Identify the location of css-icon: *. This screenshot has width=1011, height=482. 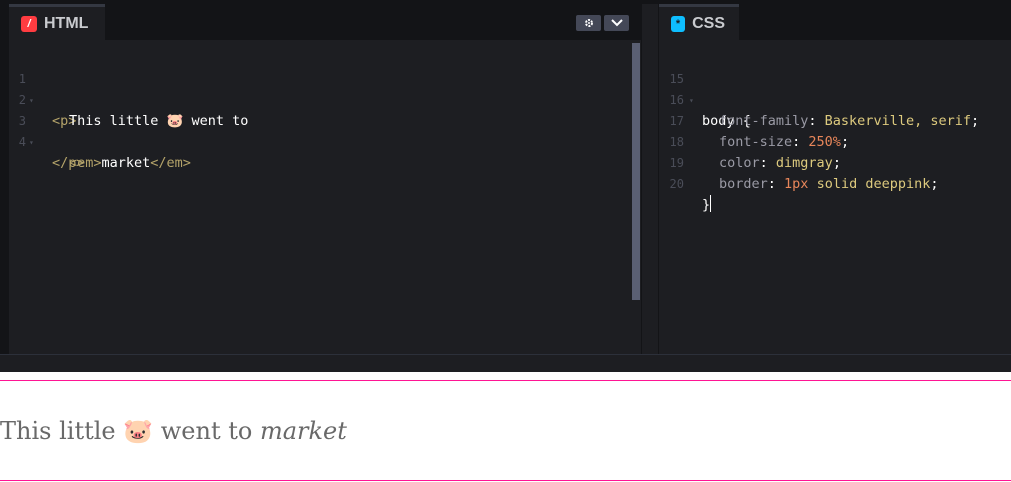
(678, 23).